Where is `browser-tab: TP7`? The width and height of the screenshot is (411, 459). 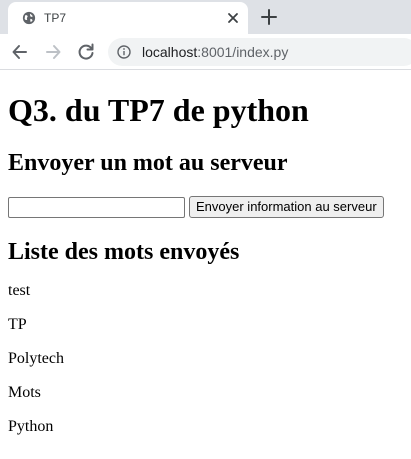 browser-tab: TP7 is located at coordinates (128, 18).